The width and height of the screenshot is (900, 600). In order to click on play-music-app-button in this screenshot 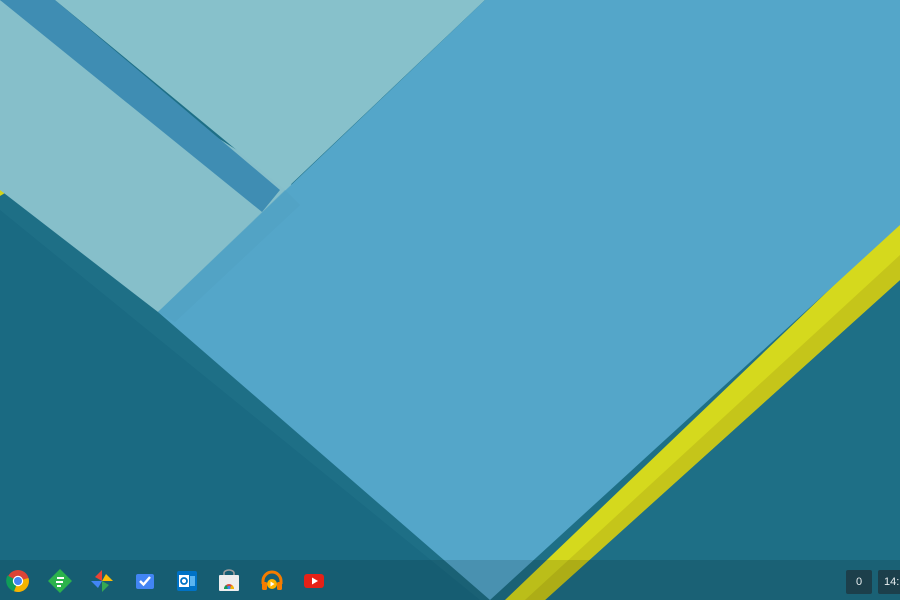, I will do `click(272, 581)`.